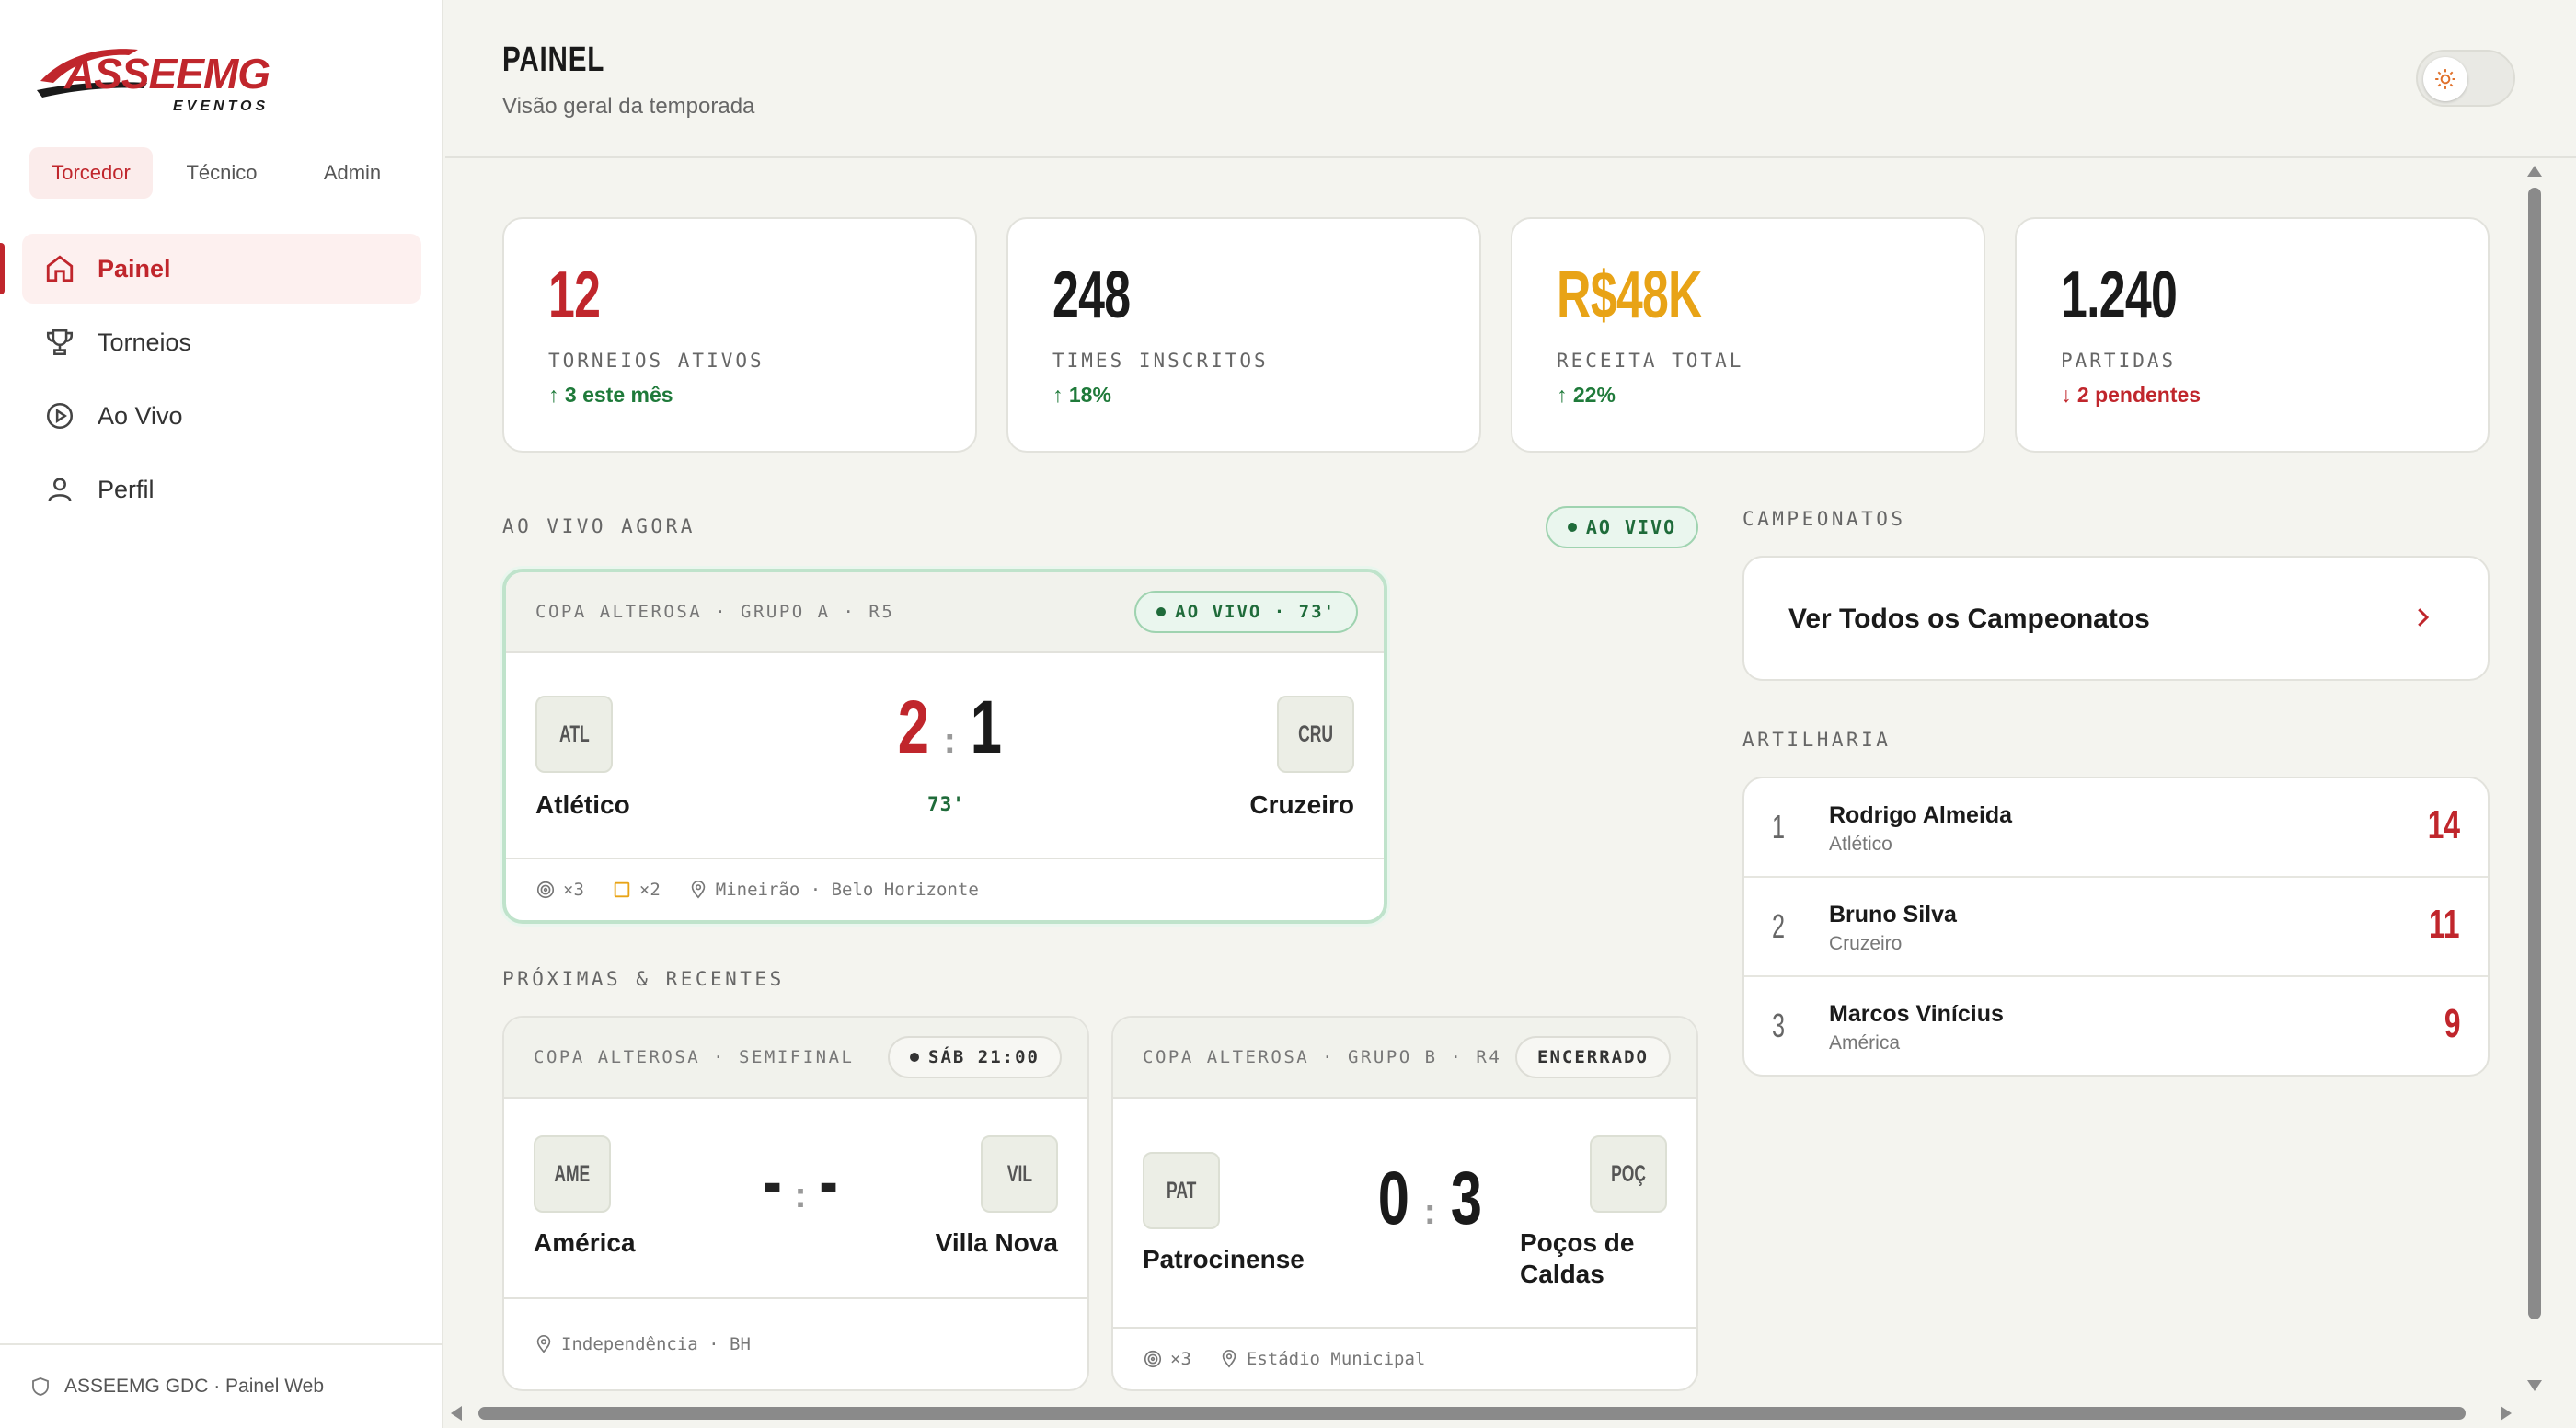 Image resolution: width=2576 pixels, height=1428 pixels. Describe the element at coordinates (1593, 1057) in the screenshot. I see `match-status-badge: ENCERRADO` at that location.